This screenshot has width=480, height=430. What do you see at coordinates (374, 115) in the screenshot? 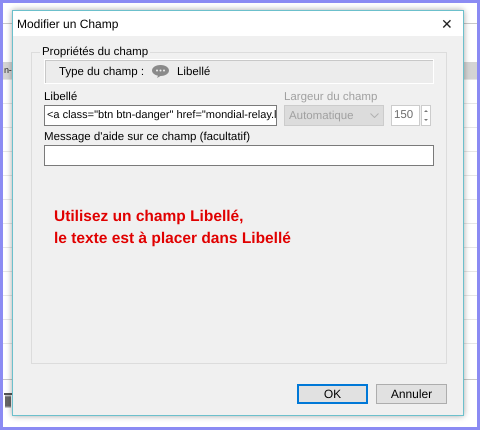
I see `chevron-down-icon` at bounding box center [374, 115].